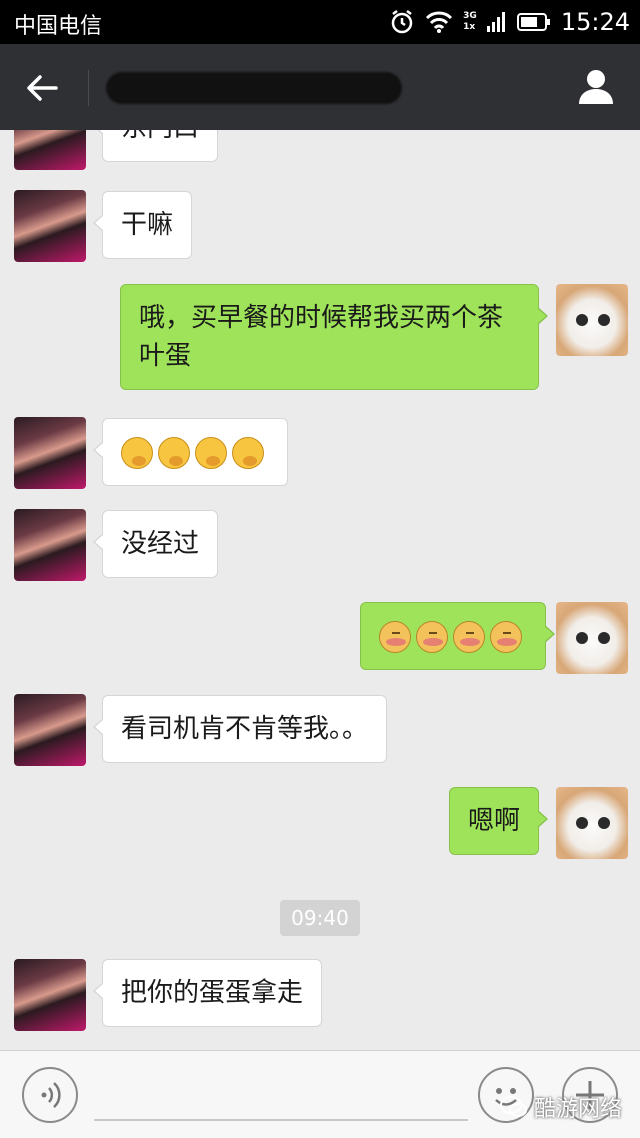 This screenshot has height=1138, width=640. Describe the element at coordinates (595, 22) in the screenshot. I see `clock-time: 15:24` at that location.